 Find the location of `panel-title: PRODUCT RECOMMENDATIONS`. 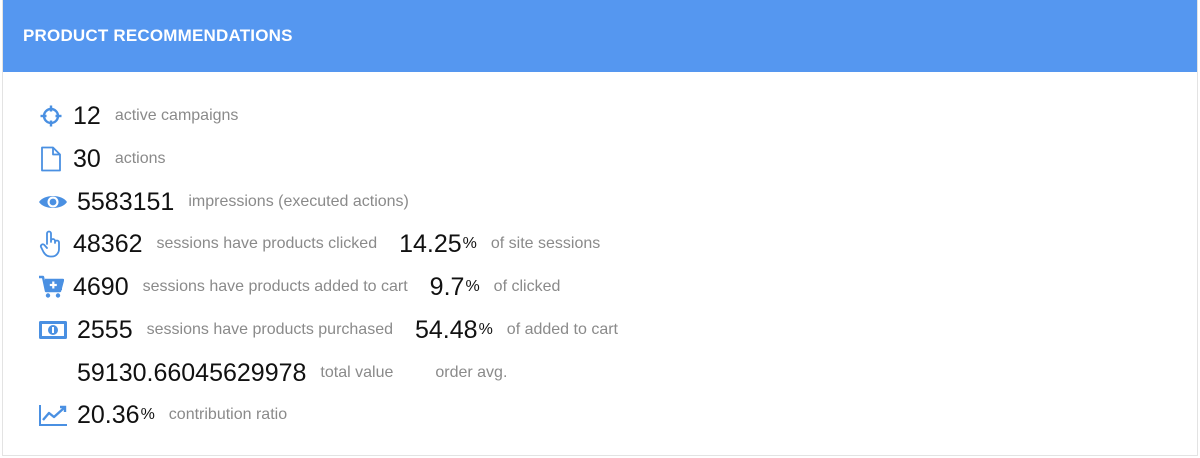

panel-title: PRODUCT RECOMMENDATIONS is located at coordinates (158, 35).